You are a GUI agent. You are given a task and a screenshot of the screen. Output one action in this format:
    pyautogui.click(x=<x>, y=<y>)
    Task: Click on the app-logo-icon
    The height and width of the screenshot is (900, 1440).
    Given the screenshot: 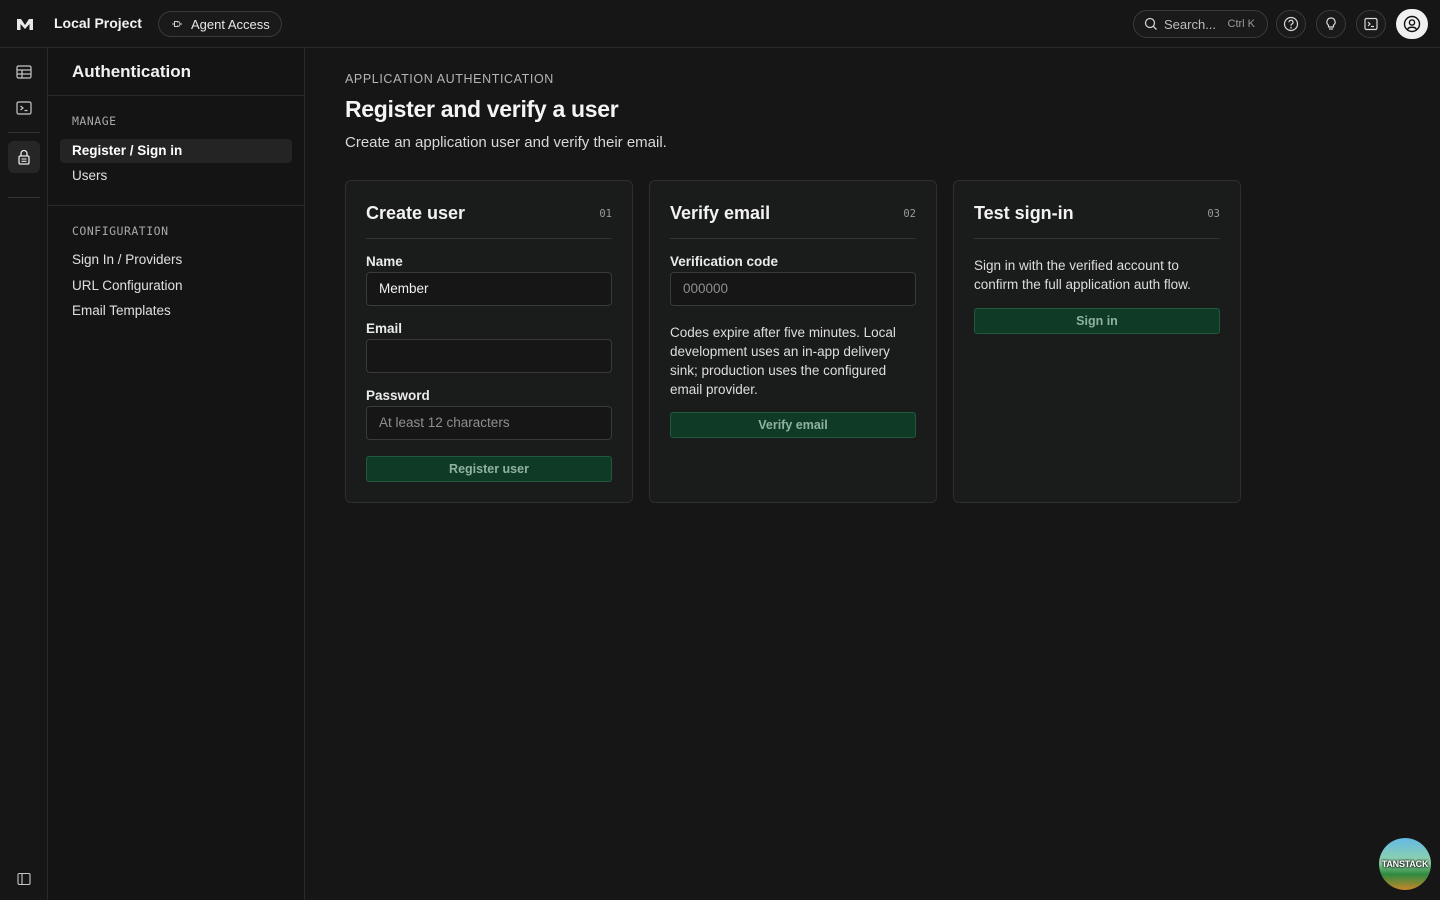 What is the action you would take?
    pyautogui.click(x=25, y=24)
    